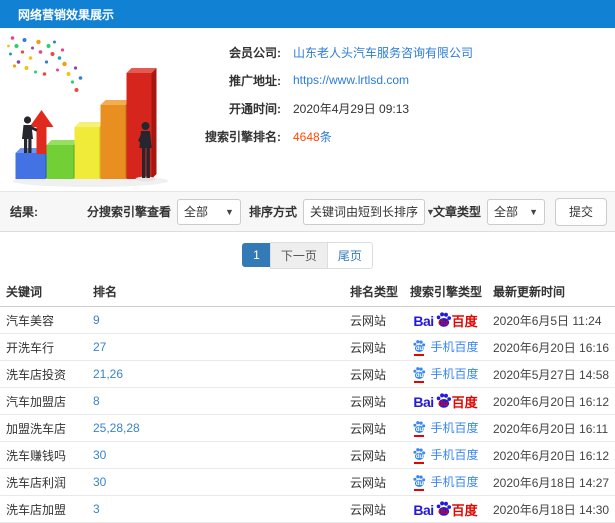 This screenshot has height=523, width=615. I want to click on table-row: 开洗车行 27 云网站 du 手机百度 2020年6月20日 16:16, so click(307, 347).